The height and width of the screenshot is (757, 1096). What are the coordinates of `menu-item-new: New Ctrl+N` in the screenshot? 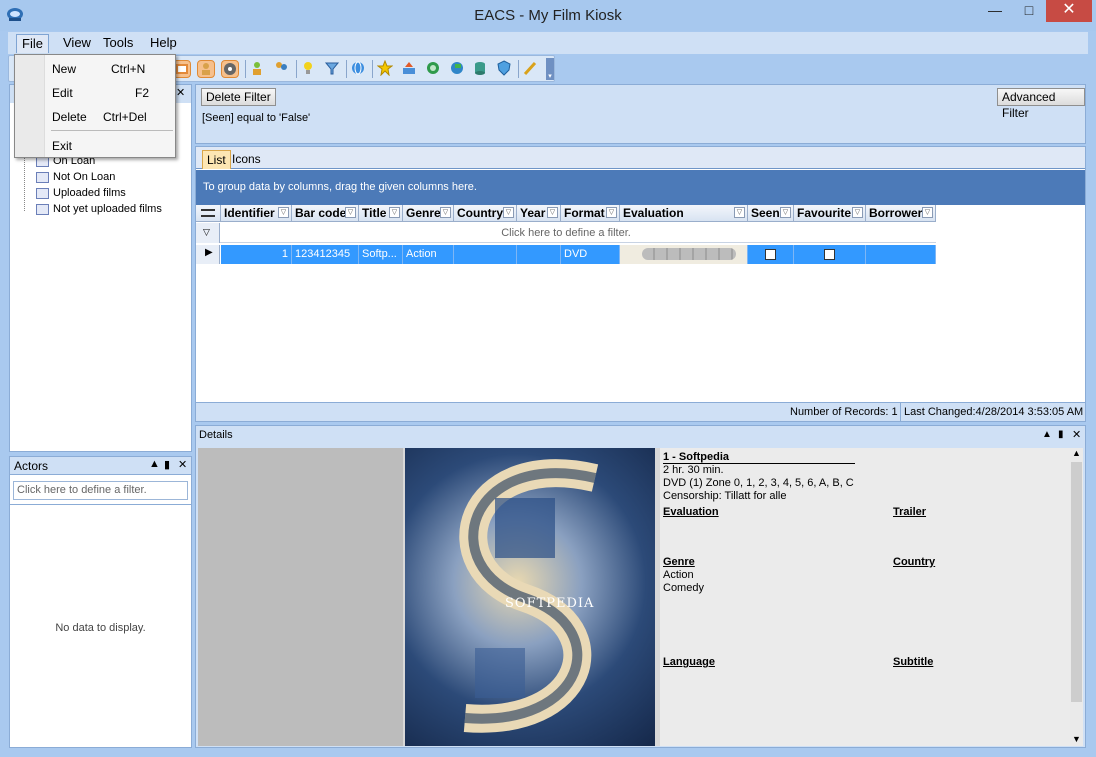 It's located at (95, 68).